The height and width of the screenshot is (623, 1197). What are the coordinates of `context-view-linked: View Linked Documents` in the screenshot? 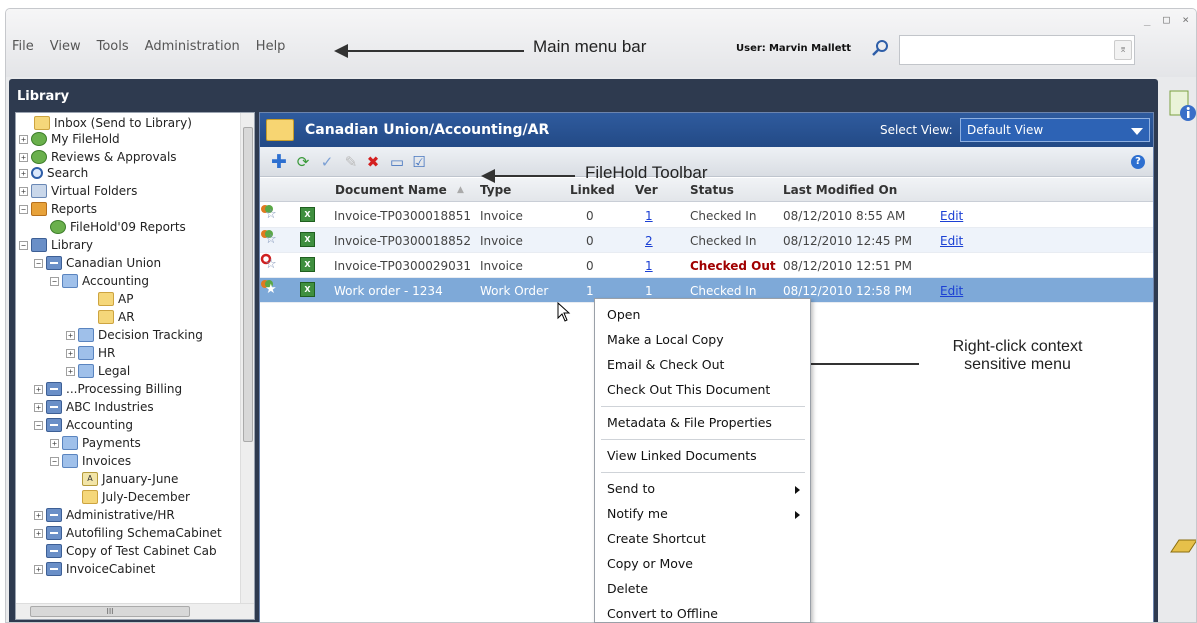 It's located at (682, 455).